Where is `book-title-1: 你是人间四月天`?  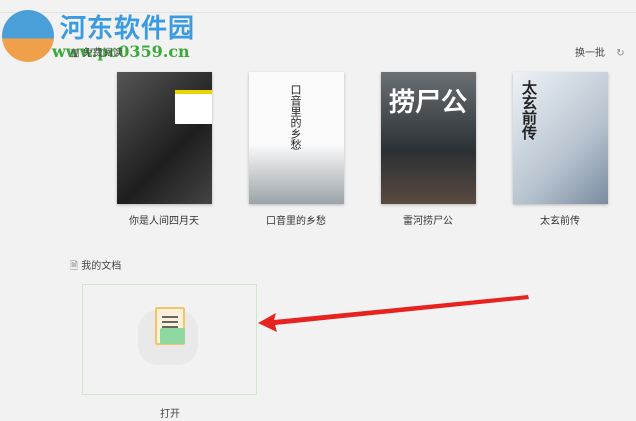 book-title-1: 你是人间四月天 is located at coordinates (164, 219).